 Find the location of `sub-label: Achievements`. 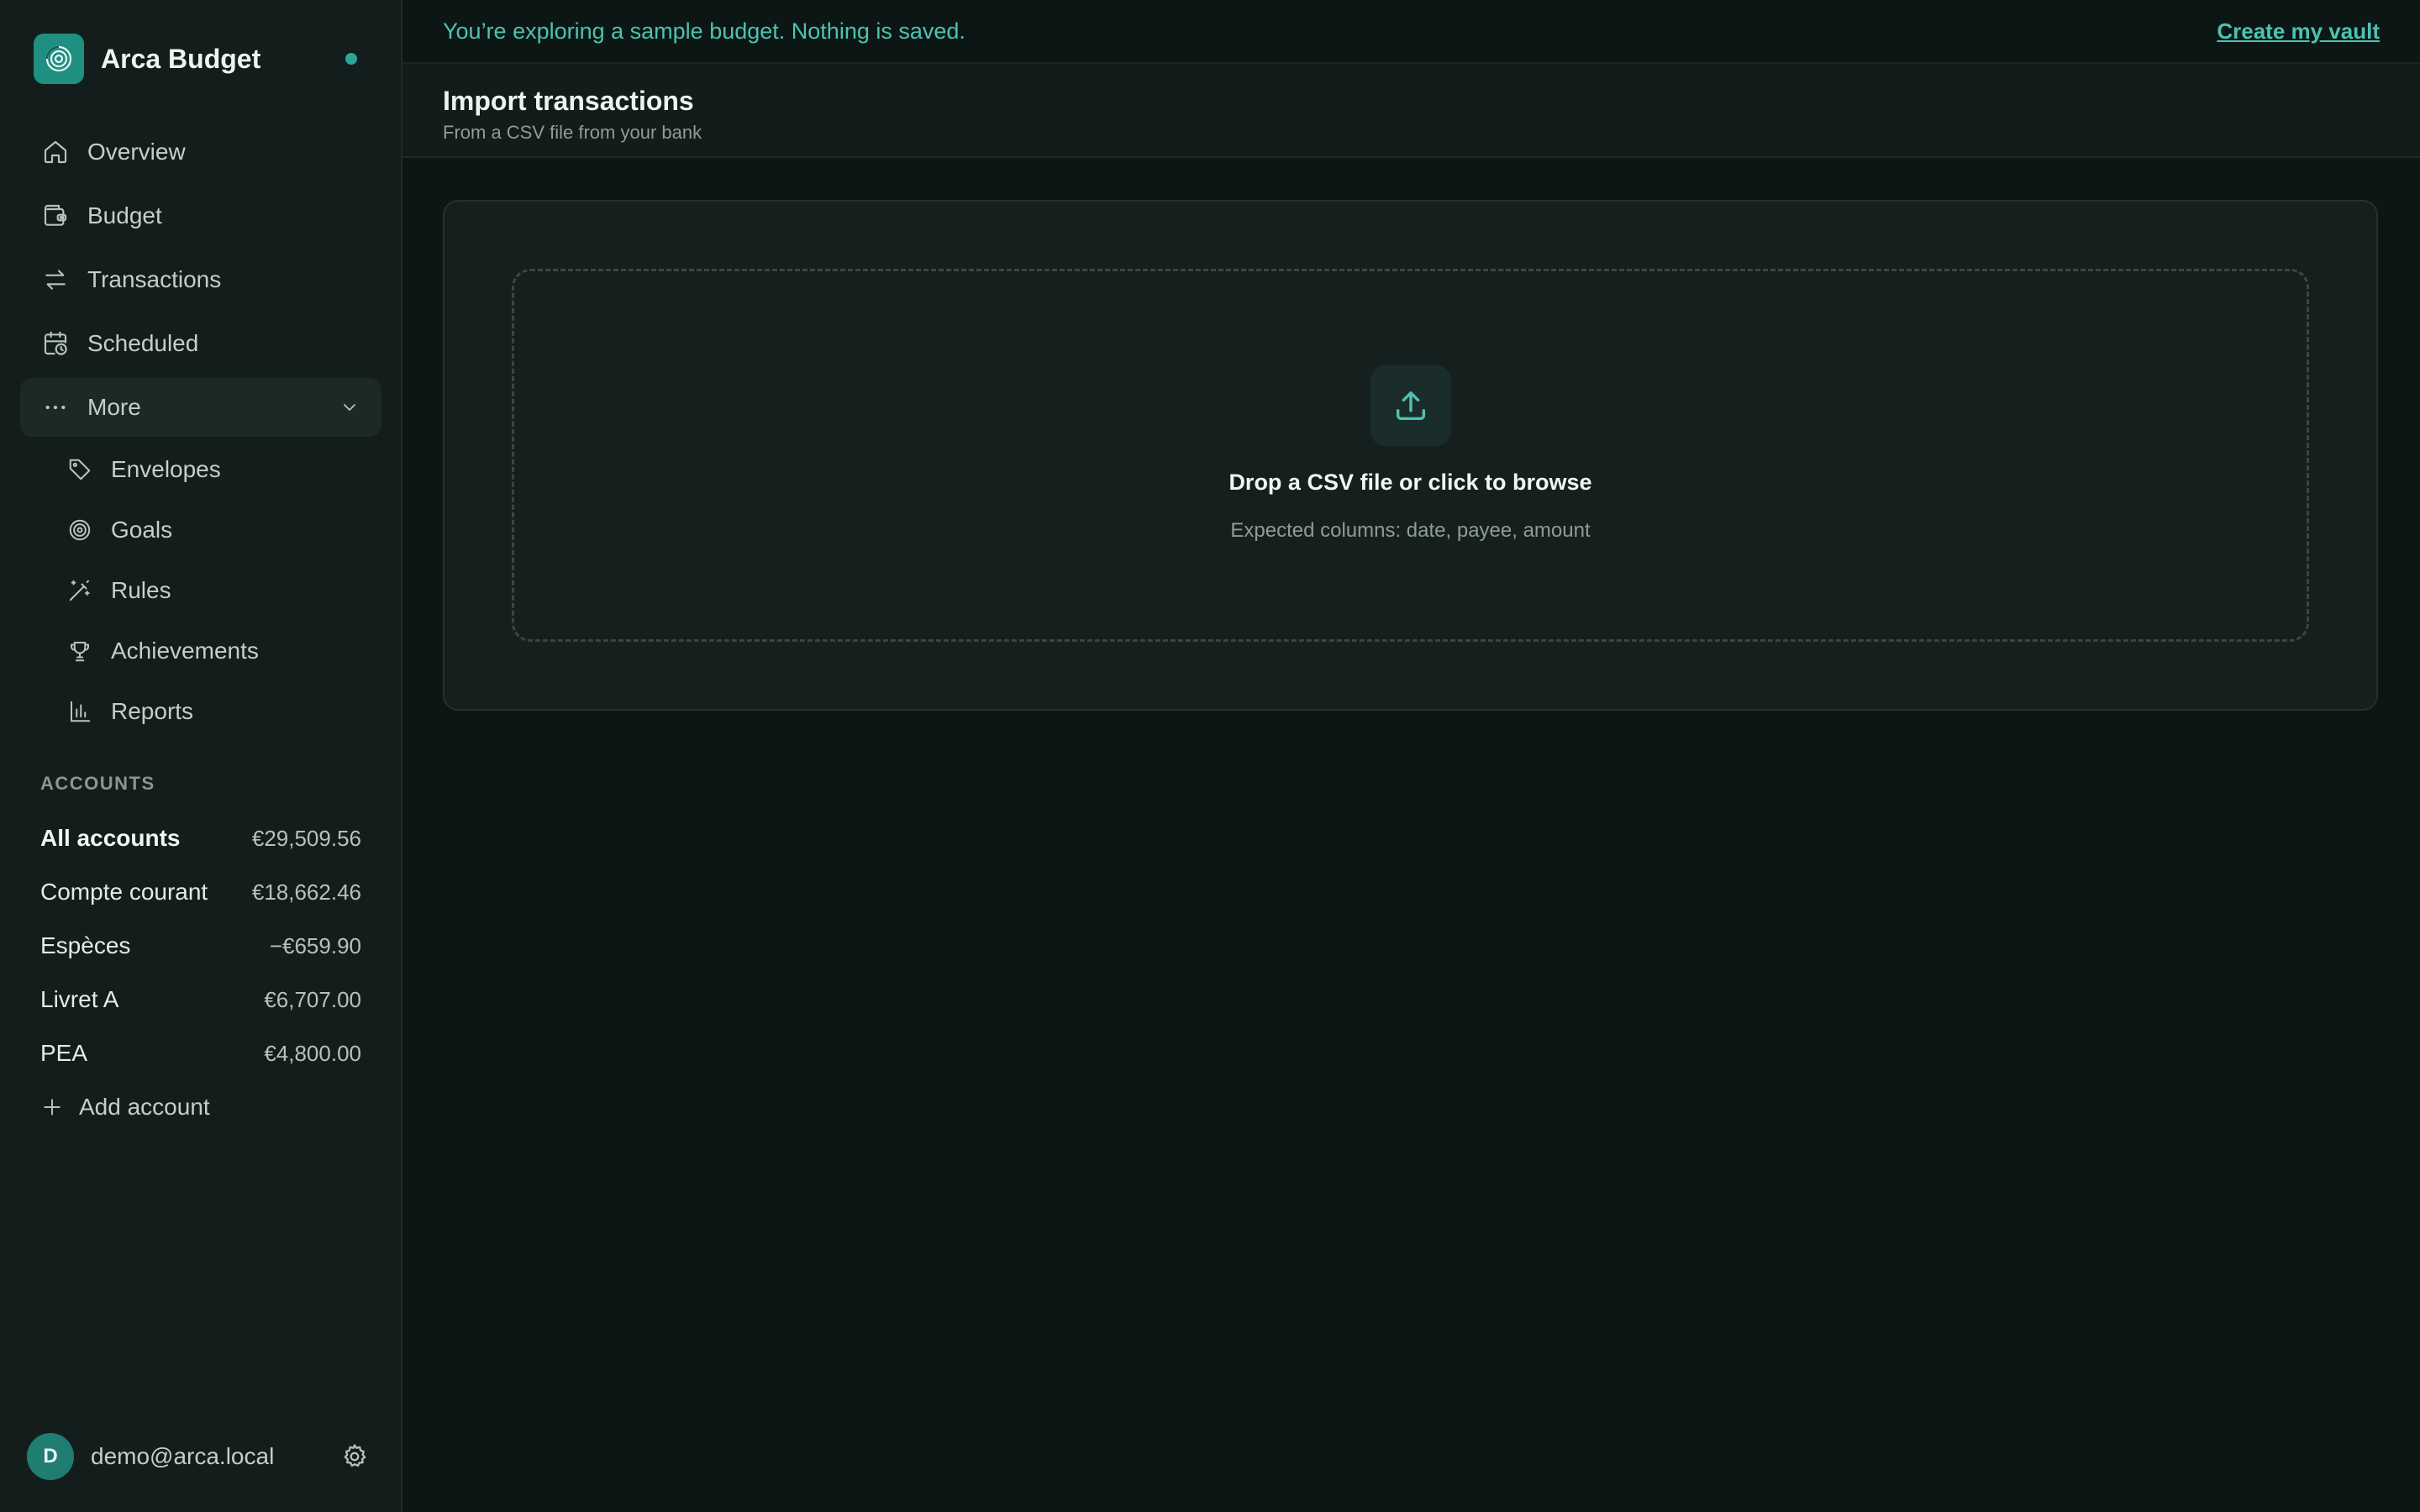

sub-label: Achievements is located at coordinates (185, 651).